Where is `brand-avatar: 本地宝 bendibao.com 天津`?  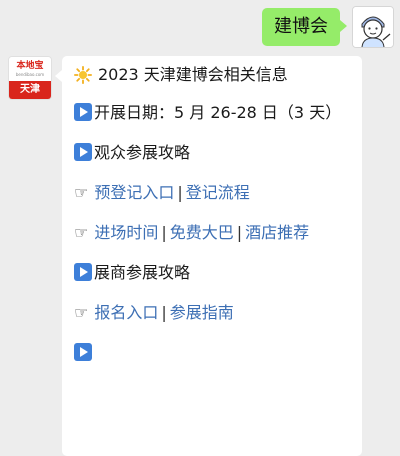 brand-avatar: 本地宝 bendibao.com 天津 is located at coordinates (30, 78).